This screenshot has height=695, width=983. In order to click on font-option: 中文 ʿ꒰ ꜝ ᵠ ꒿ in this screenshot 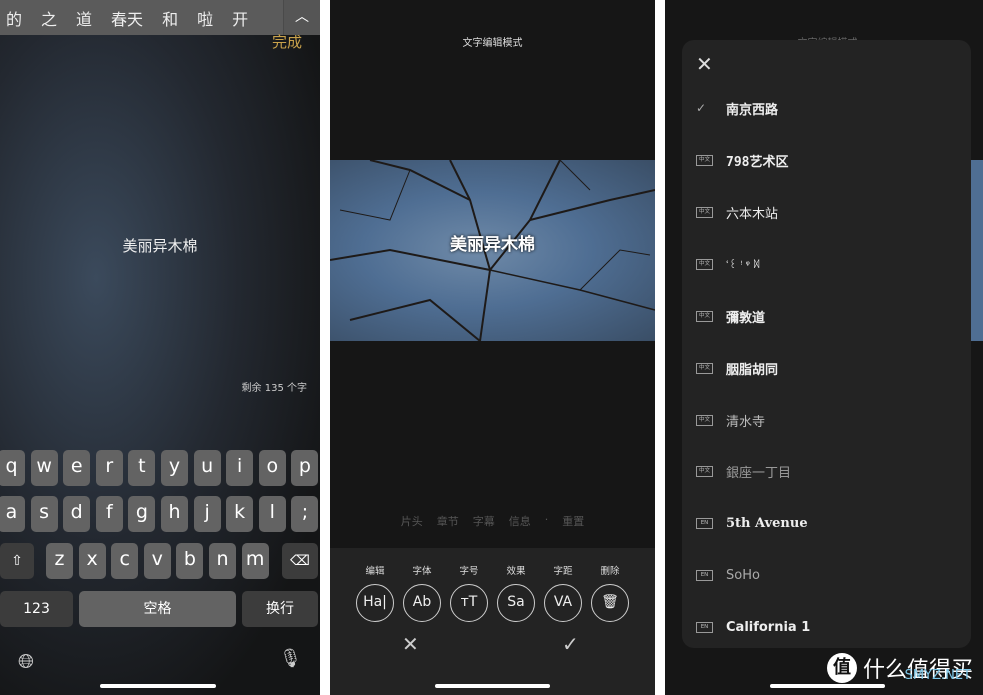, I will do `click(728, 264)`.